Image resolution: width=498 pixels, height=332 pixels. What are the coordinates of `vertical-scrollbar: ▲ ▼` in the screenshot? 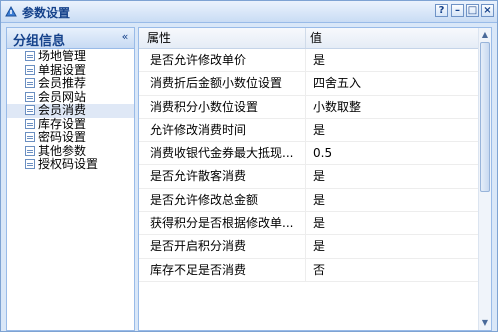 It's located at (484, 179).